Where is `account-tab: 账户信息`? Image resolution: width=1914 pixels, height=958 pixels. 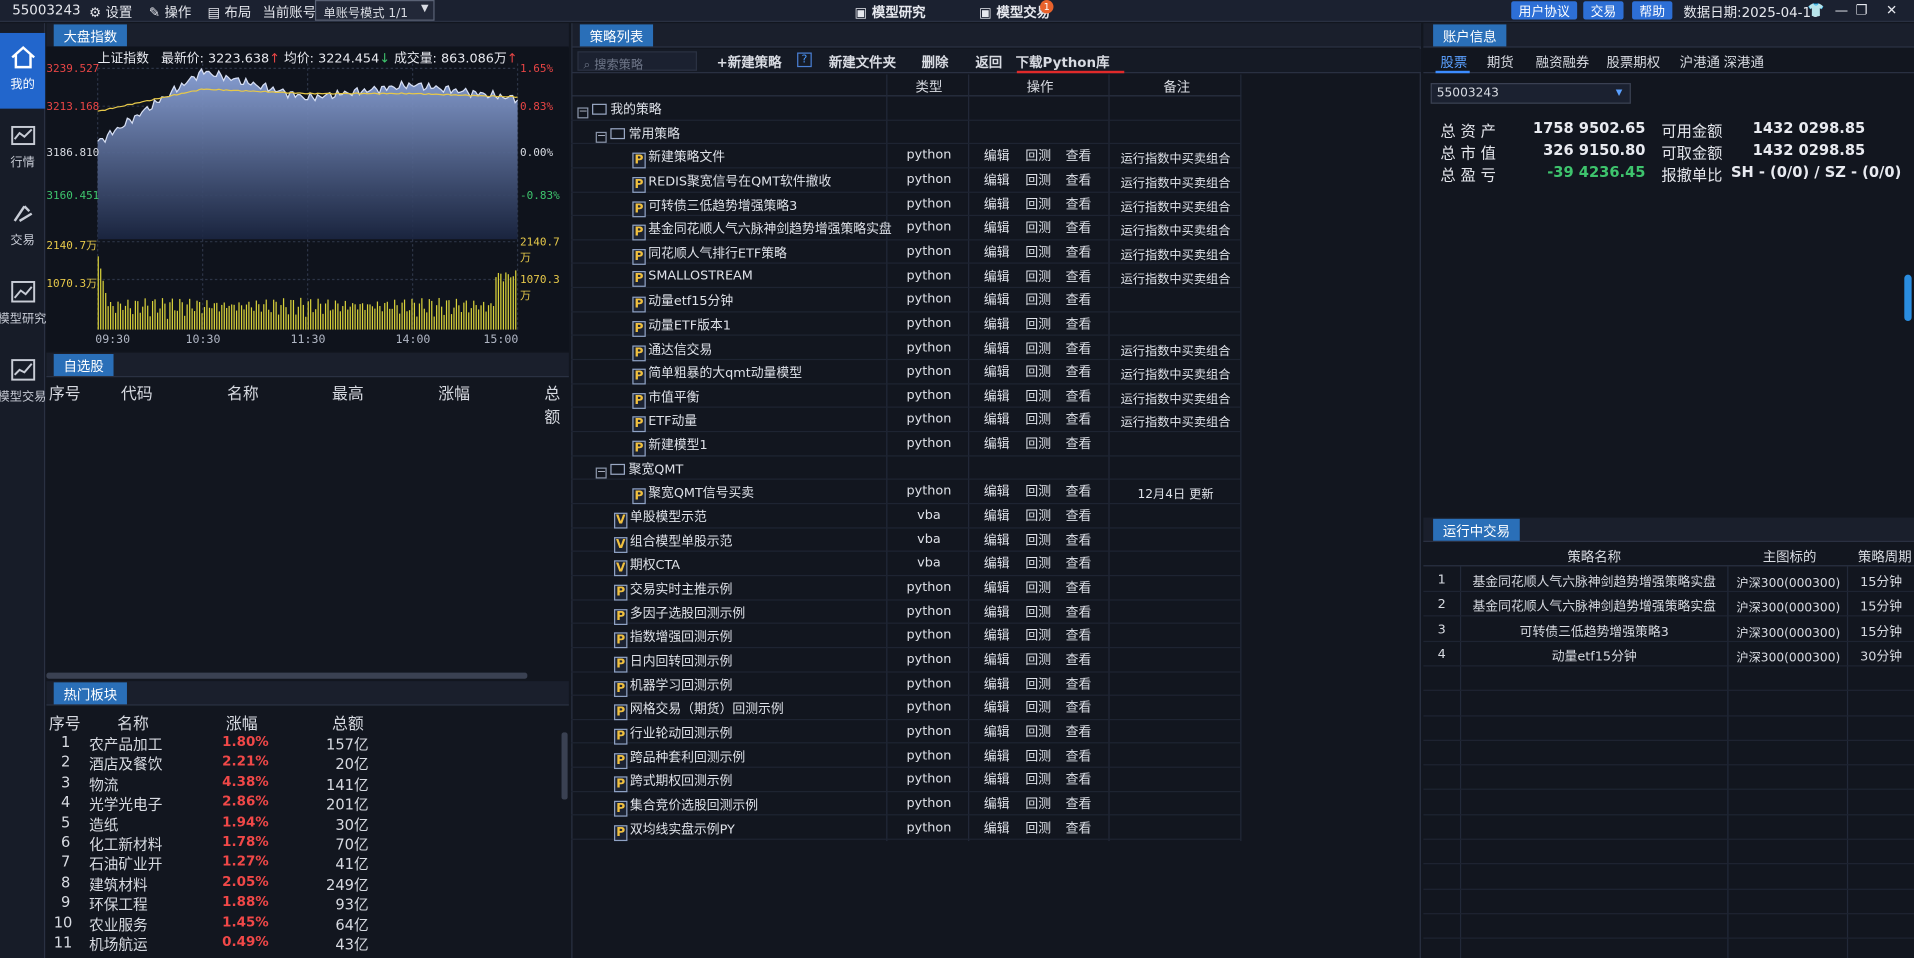
account-tab: 账户信息 is located at coordinates (1470, 35).